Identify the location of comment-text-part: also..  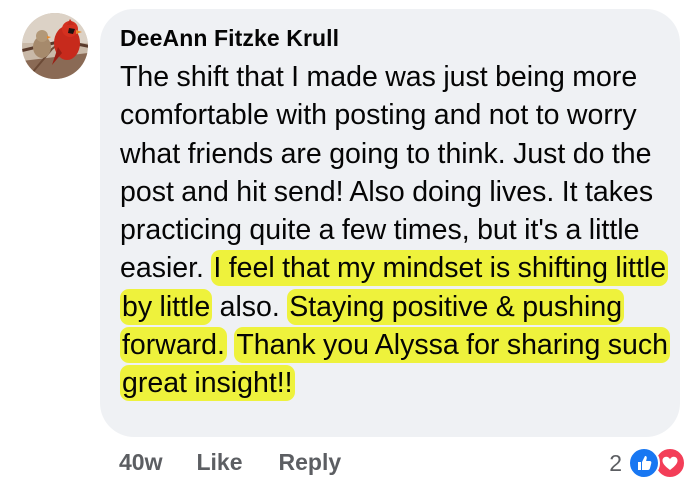
(250, 306).